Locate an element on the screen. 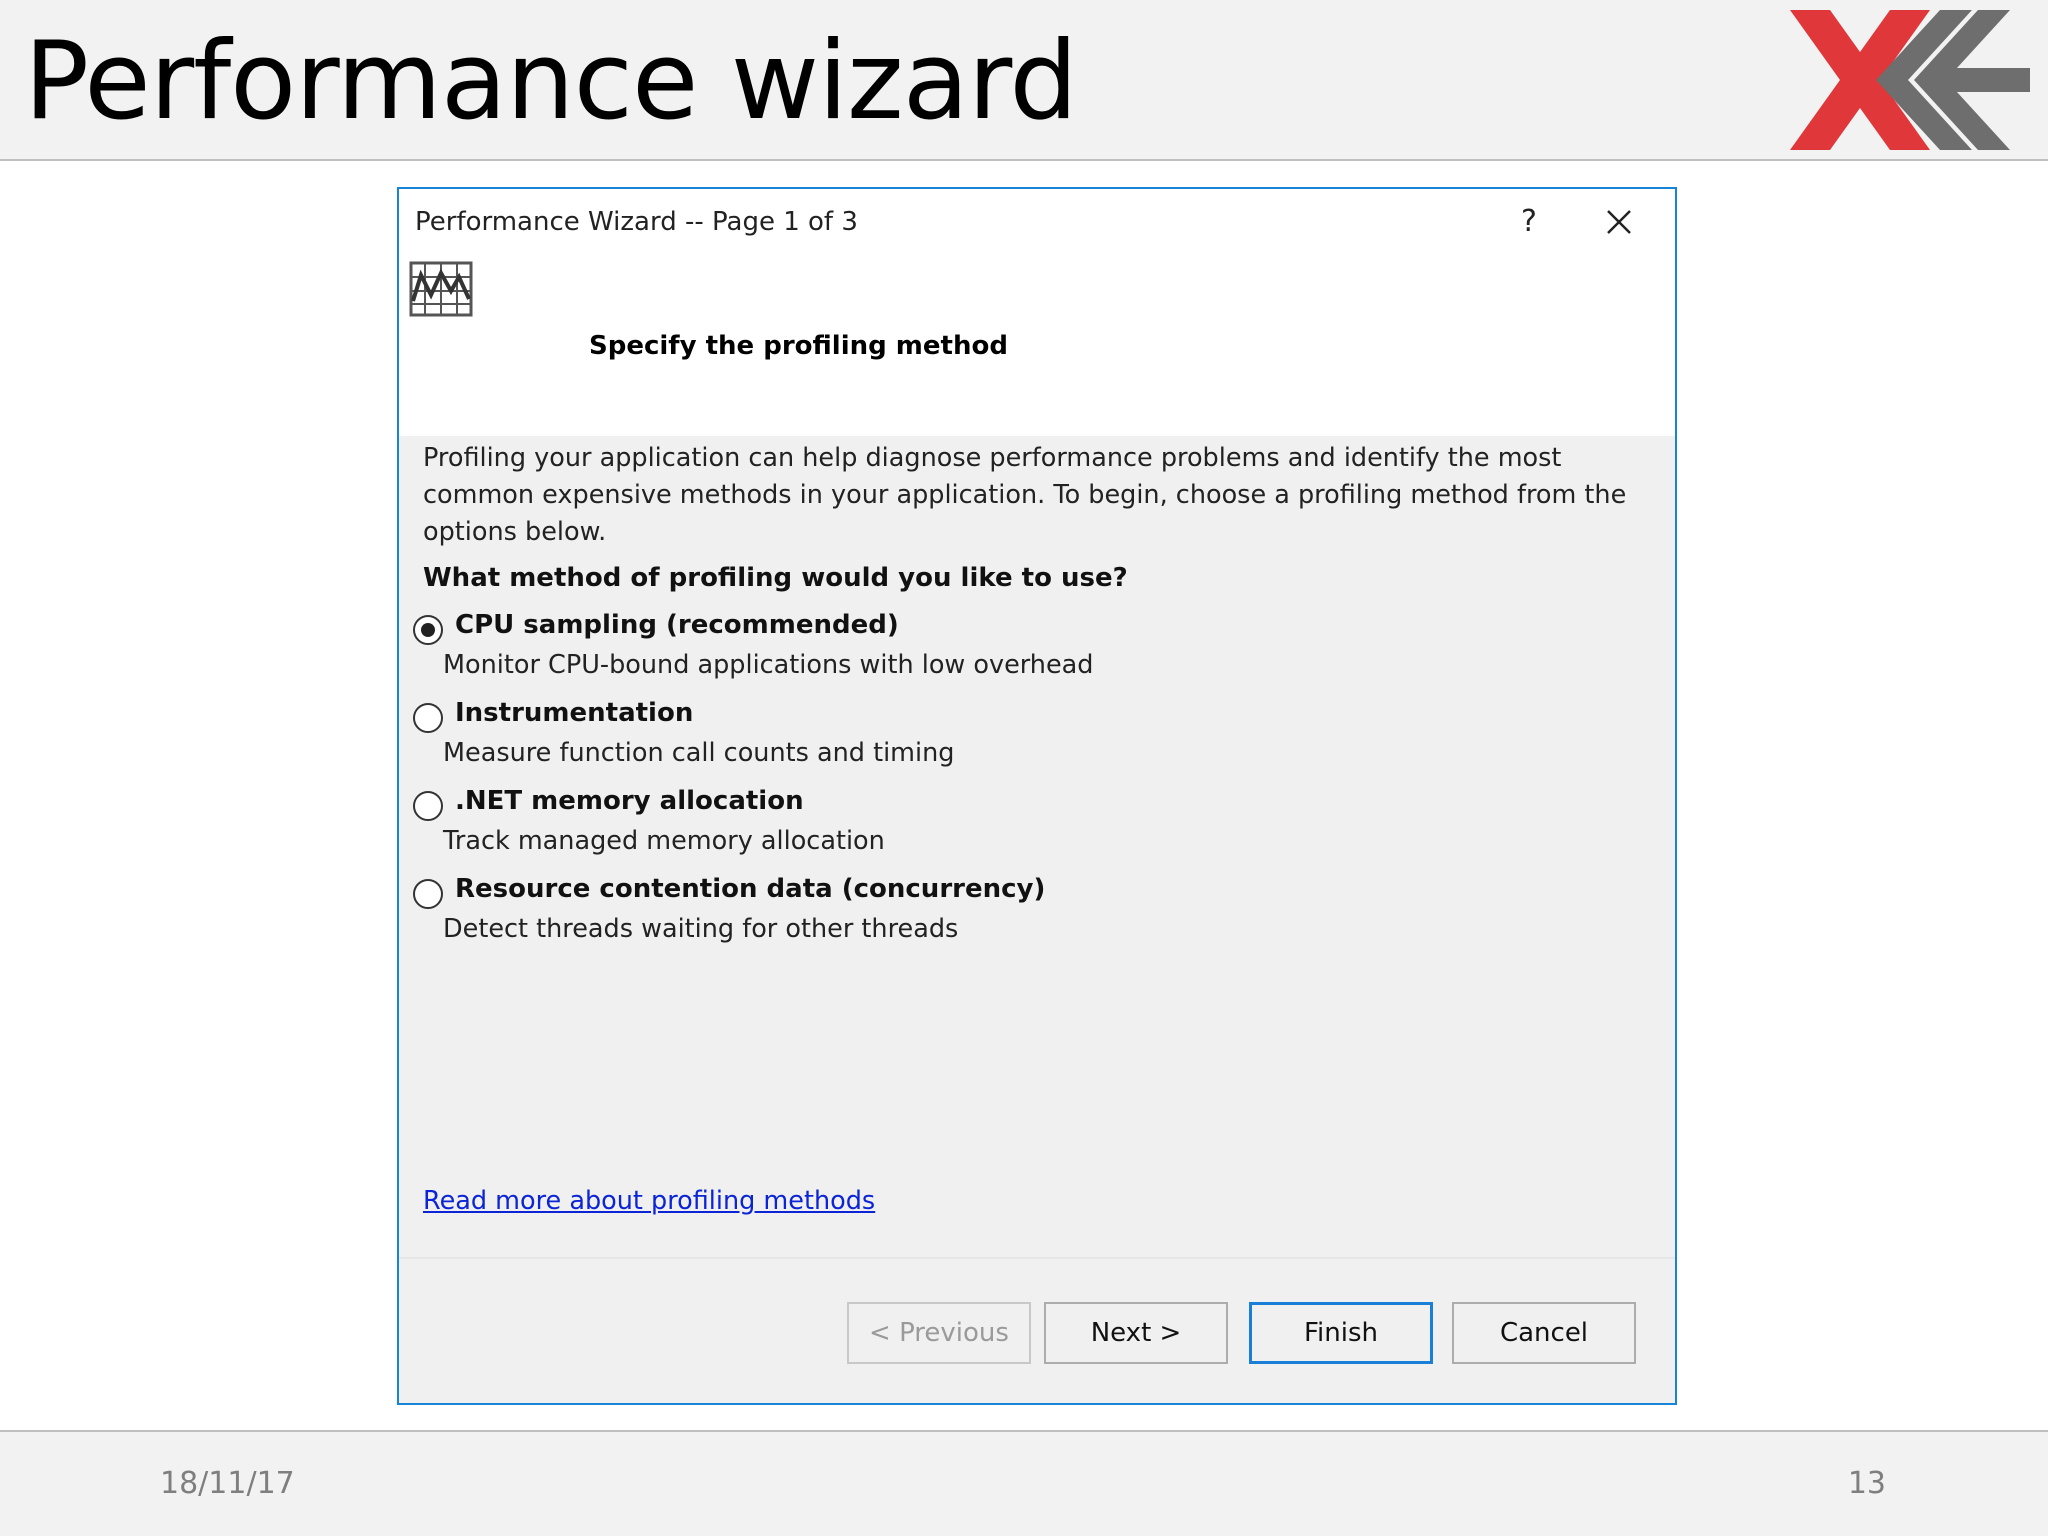 This screenshot has height=1536, width=2048. footer-date: 18/11/17 is located at coordinates (227, 1483).